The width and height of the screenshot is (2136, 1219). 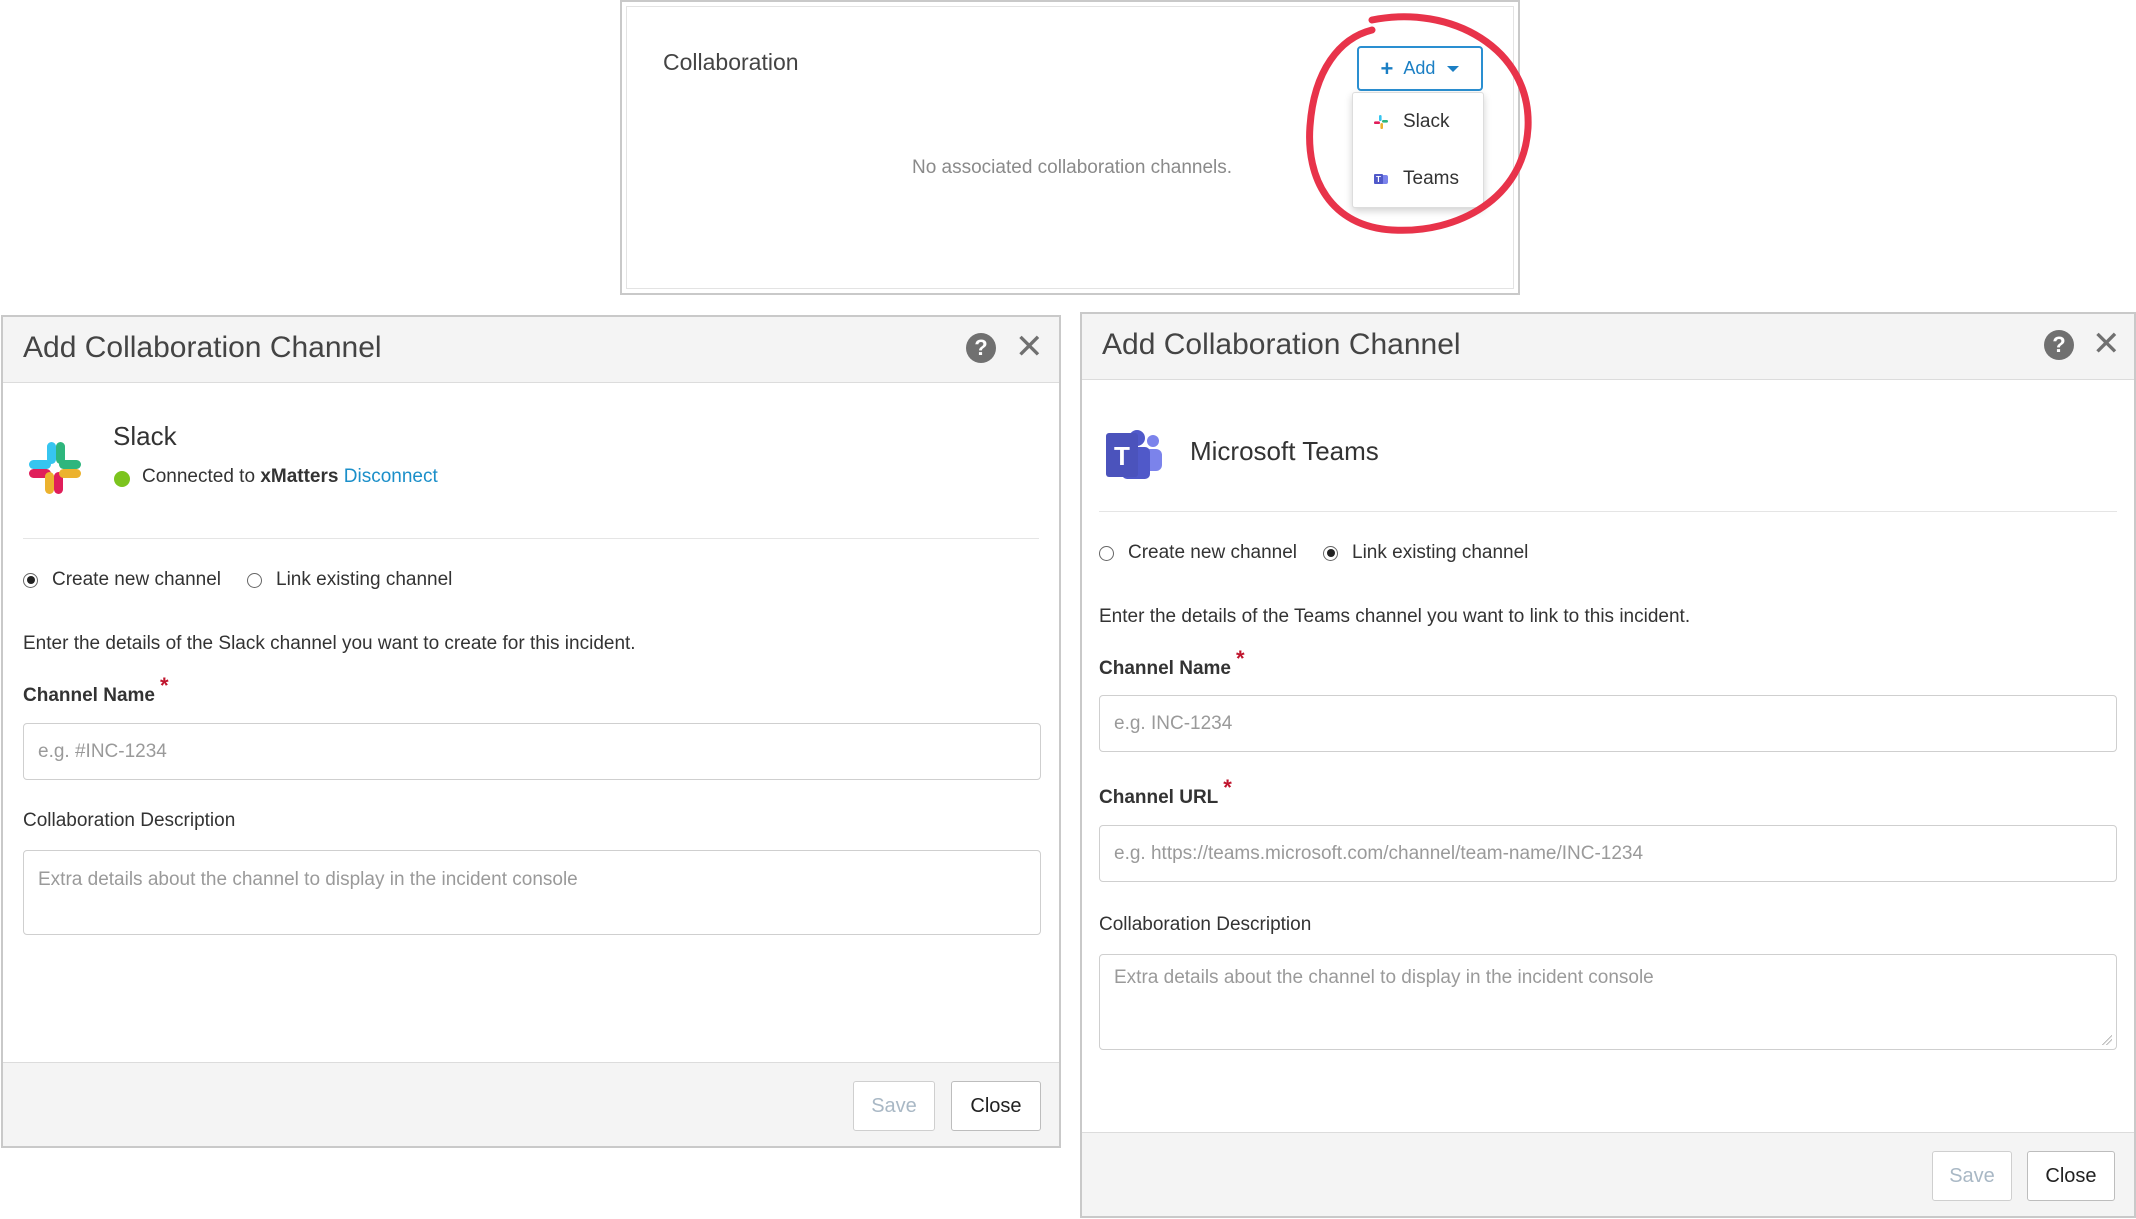 I want to click on caret-down-icon, so click(x=1453, y=68).